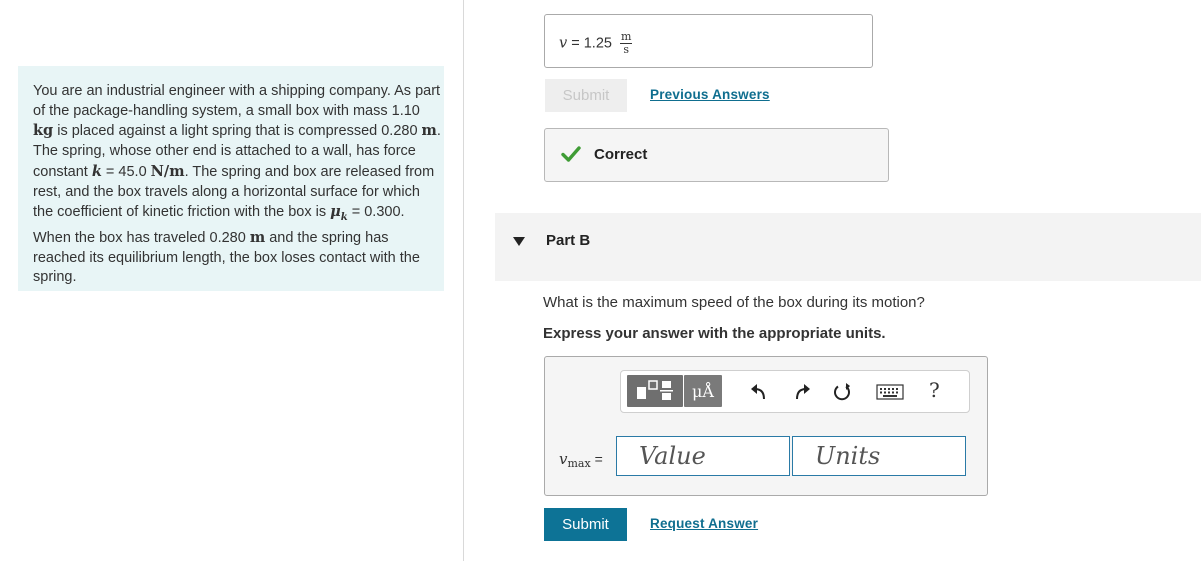 Image resolution: width=1201 pixels, height=561 pixels. Describe the element at coordinates (571, 154) in the screenshot. I see `check-icon` at that location.